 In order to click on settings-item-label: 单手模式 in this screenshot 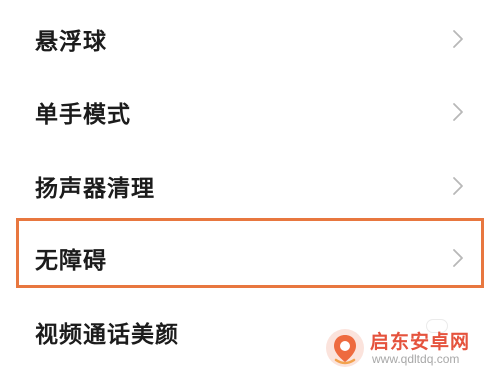, I will do `click(83, 115)`.